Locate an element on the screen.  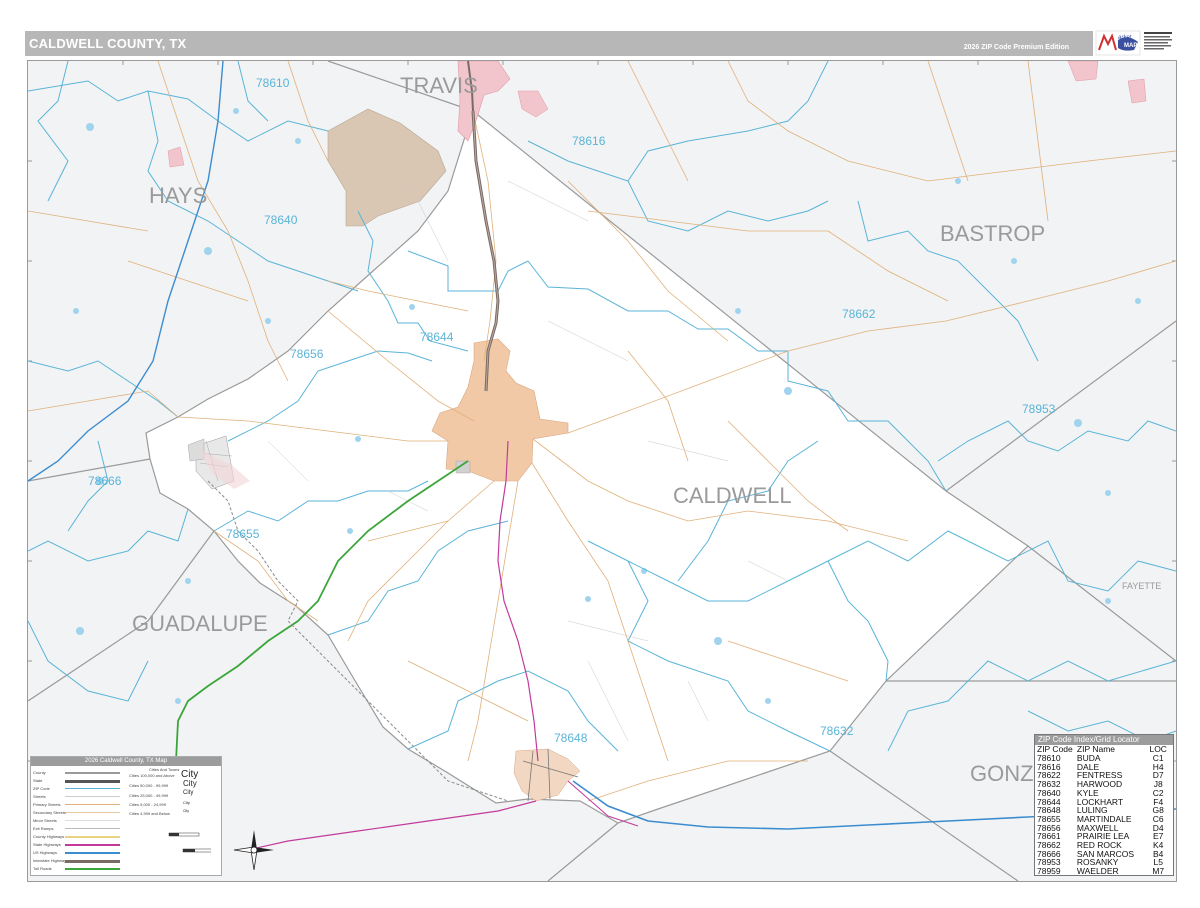
legend-city-class-2: Cities 50,000 - 99,999 is located at coordinates (149, 785).